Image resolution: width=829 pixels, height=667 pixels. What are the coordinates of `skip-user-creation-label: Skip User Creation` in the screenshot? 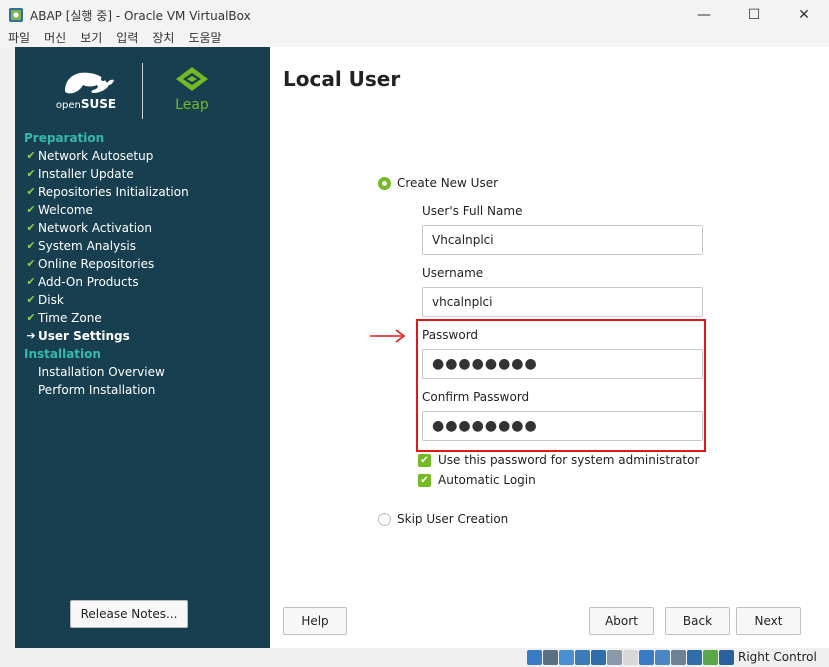 It's located at (452, 519).